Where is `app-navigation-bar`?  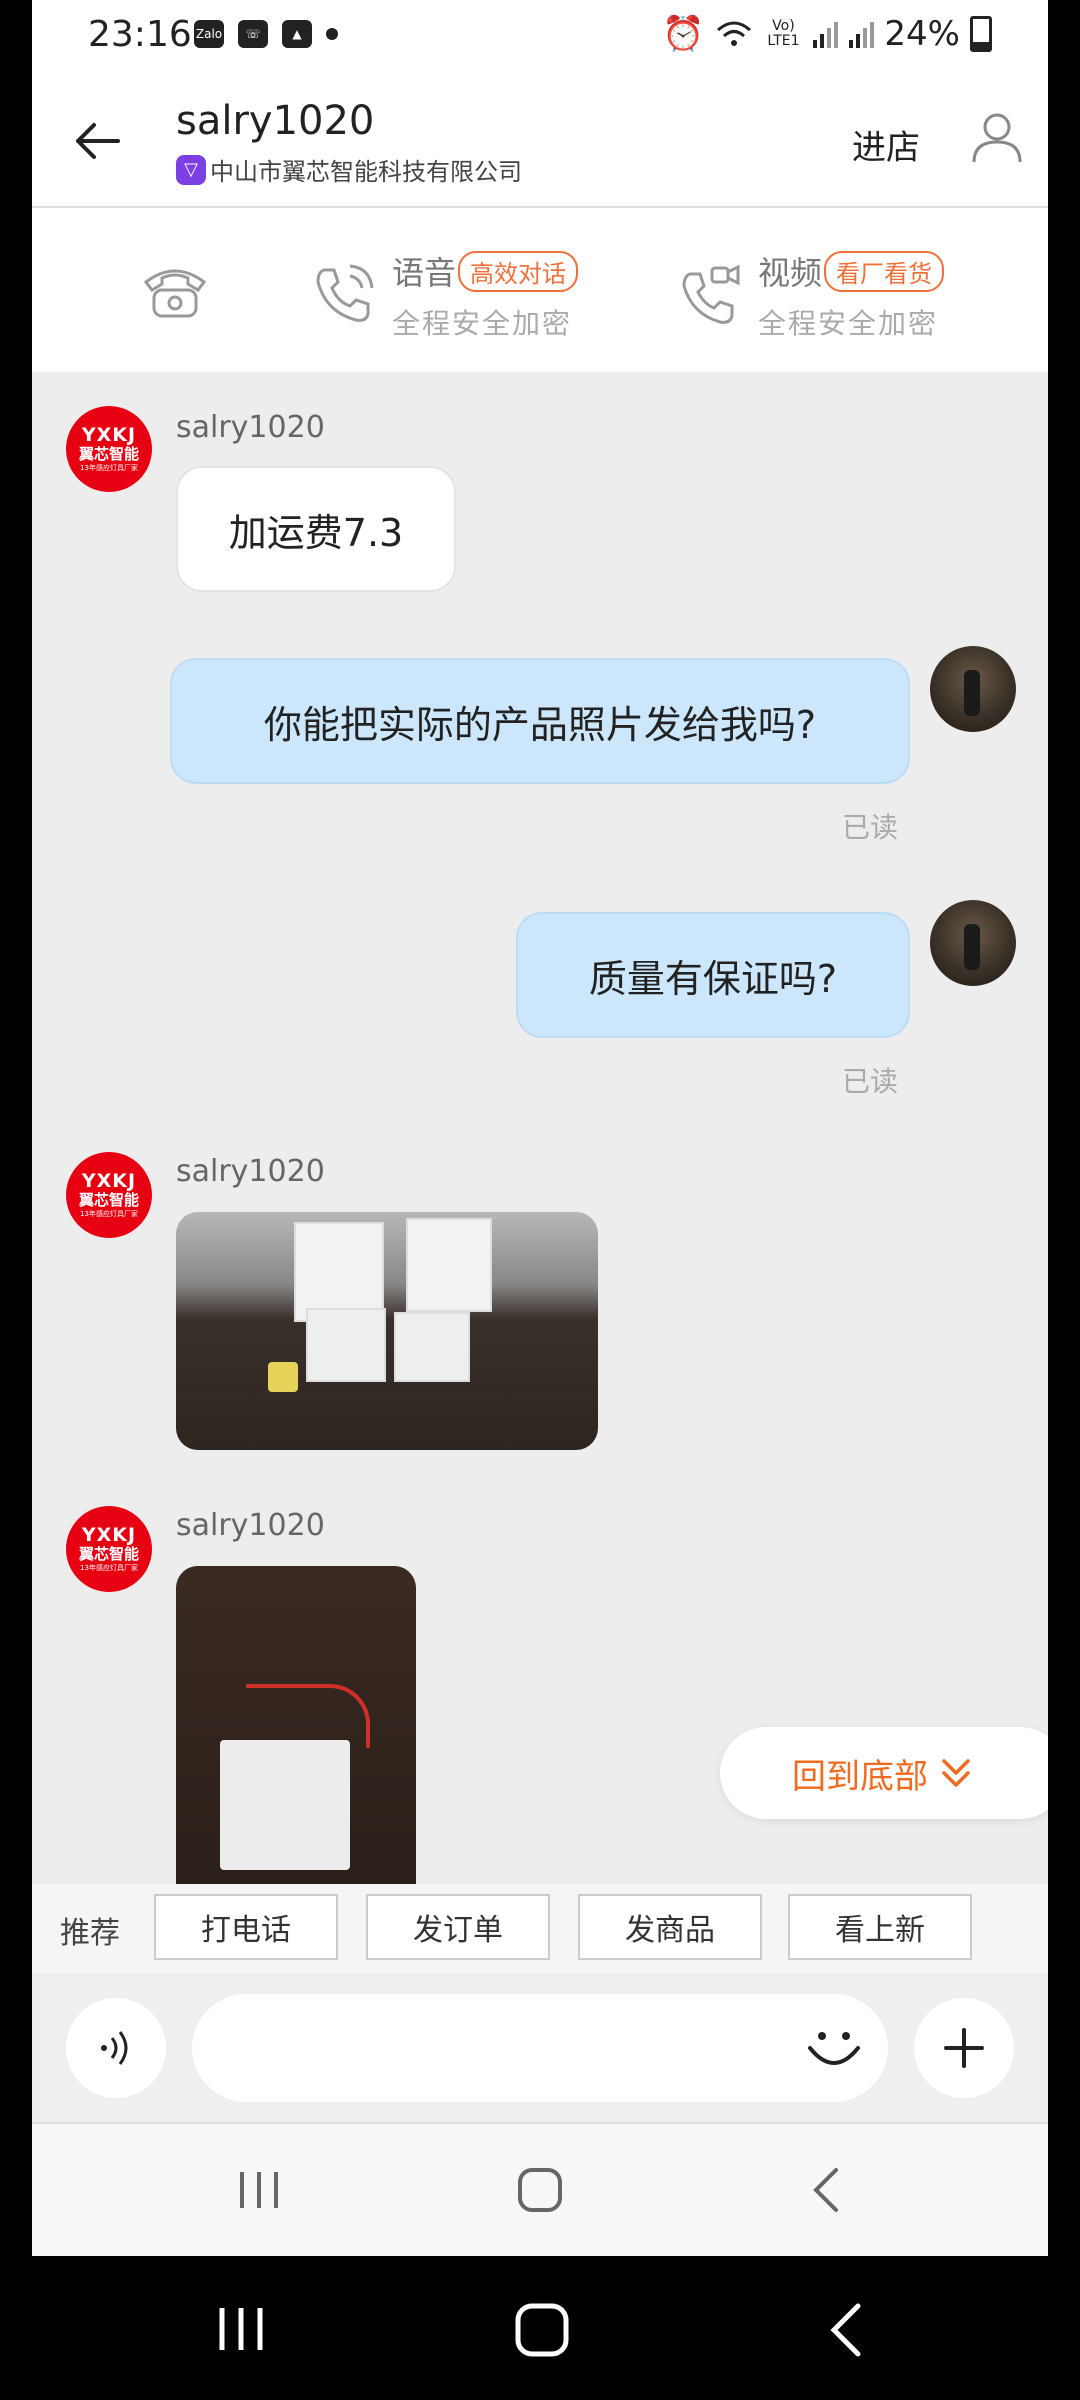 app-navigation-bar is located at coordinates (540, 2190).